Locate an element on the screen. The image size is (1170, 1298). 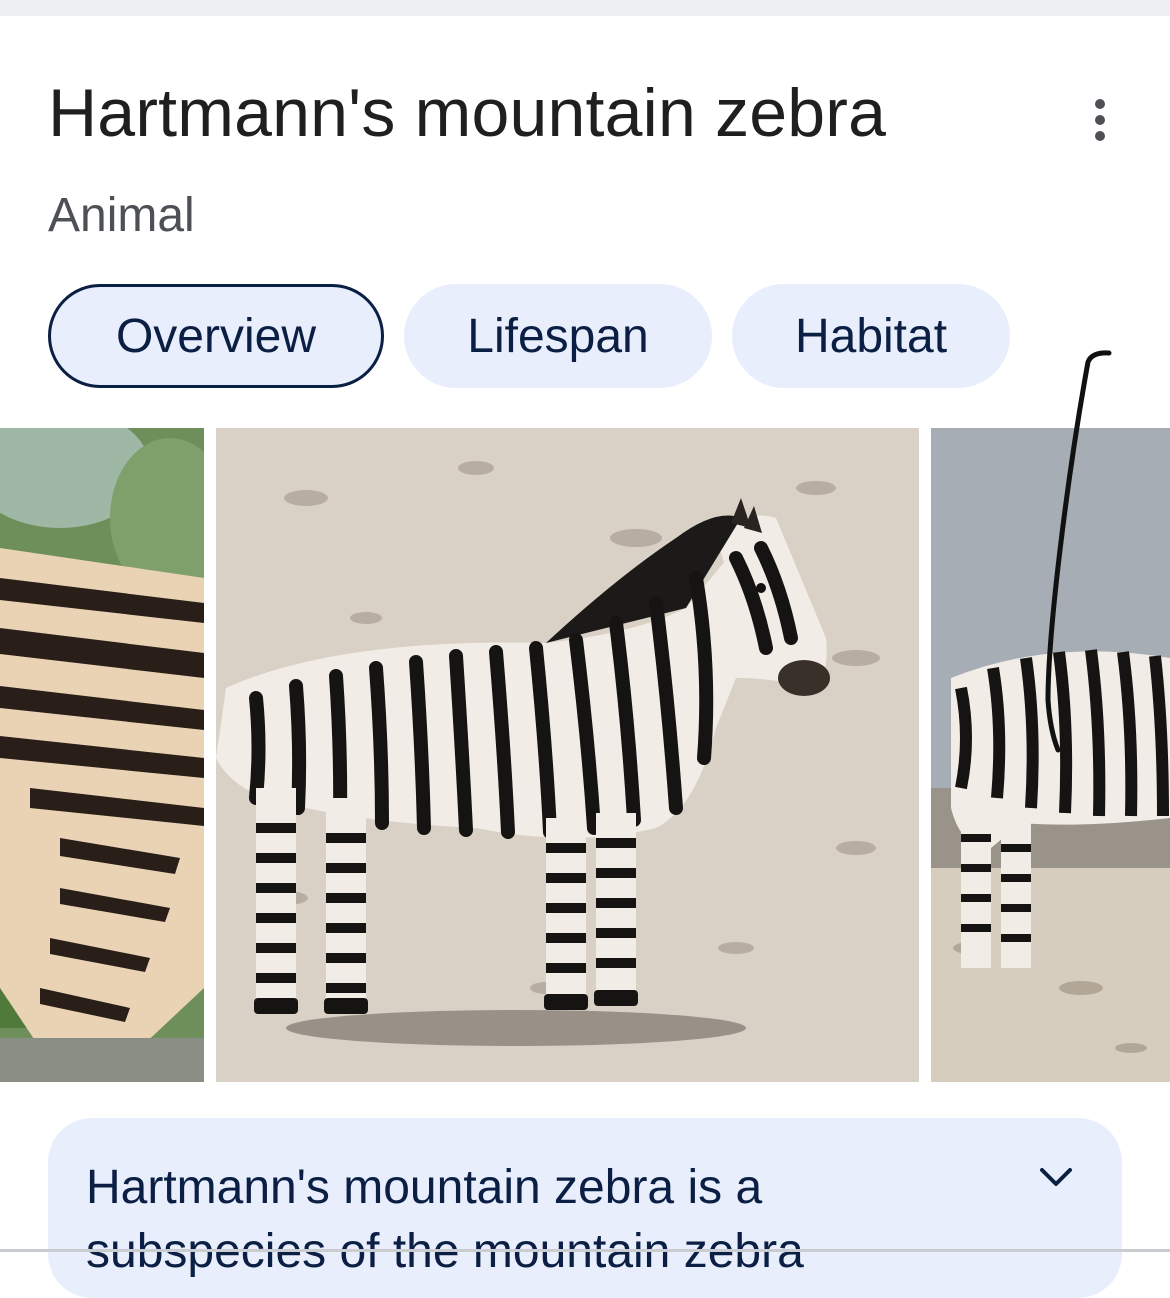
tab-overview: Overview is located at coordinates (216, 336).